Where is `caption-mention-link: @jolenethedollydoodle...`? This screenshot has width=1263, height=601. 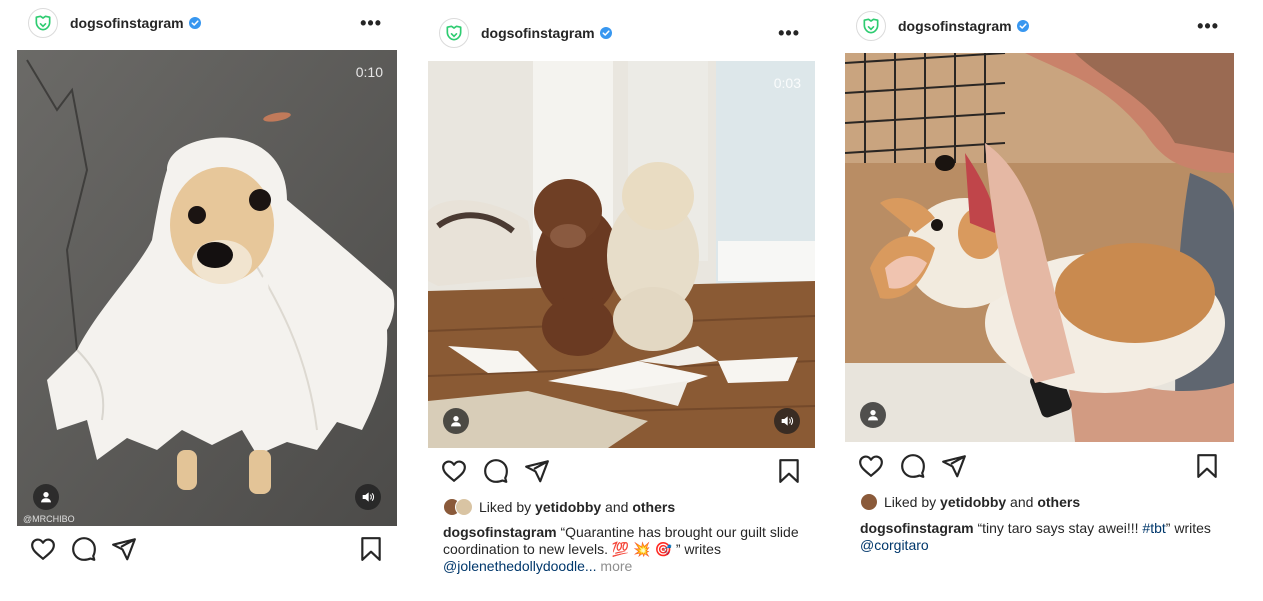 caption-mention-link: @jolenethedollydoodle... is located at coordinates (520, 566).